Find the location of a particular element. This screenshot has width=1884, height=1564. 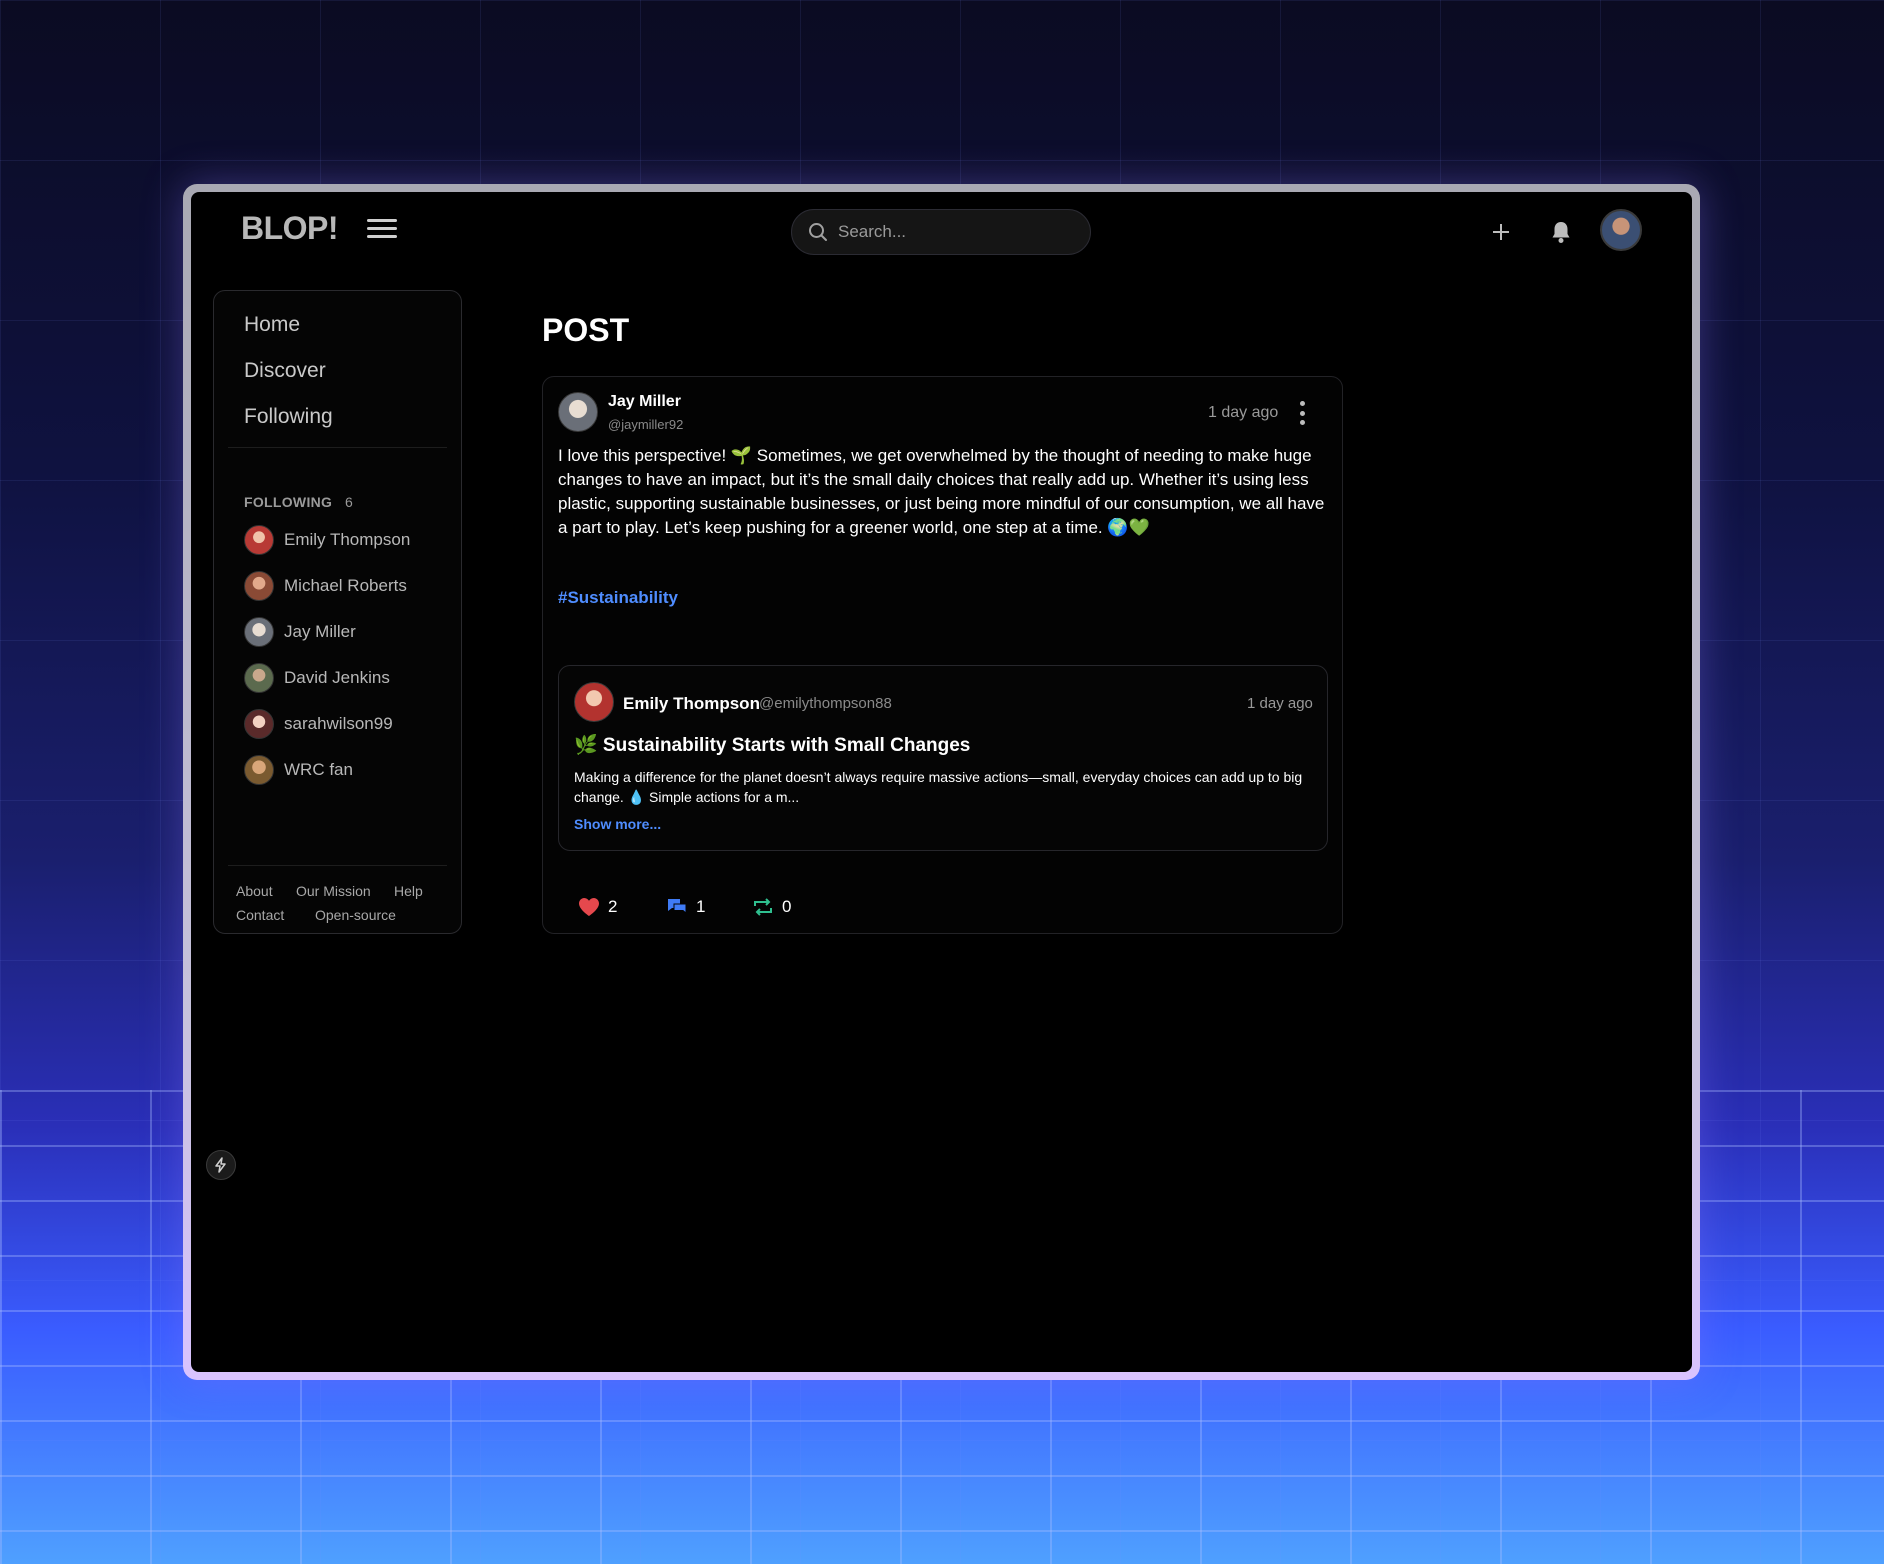

post-timestamp: 1 day ago is located at coordinates (1243, 412).